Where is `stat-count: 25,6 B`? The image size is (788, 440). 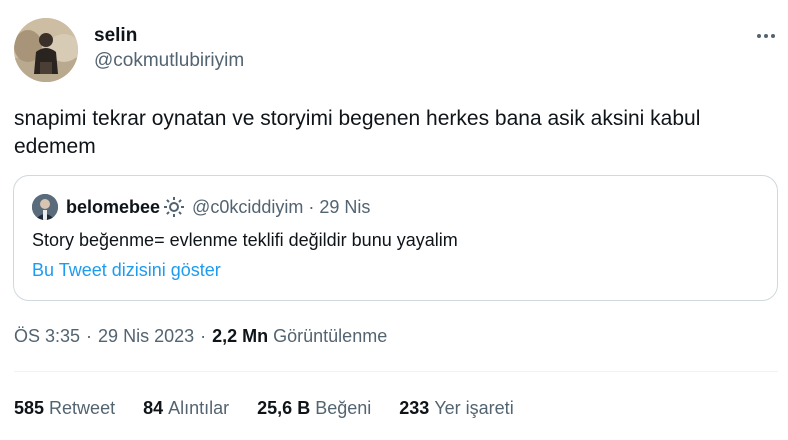 stat-count: 25,6 B is located at coordinates (284, 408).